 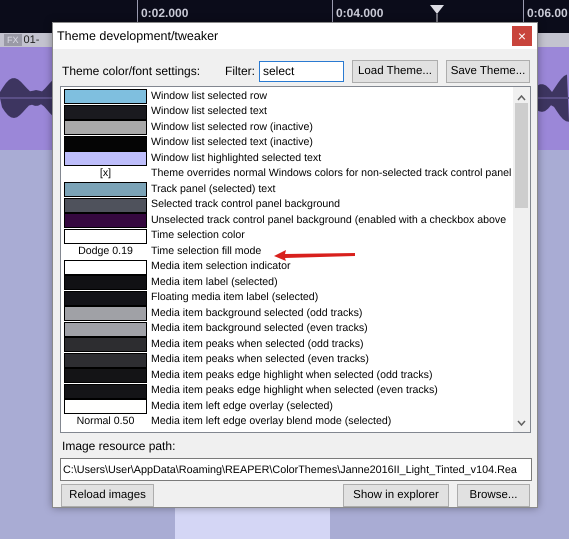 What do you see at coordinates (245, 205) in the screenshot?
I see `setting-label: Selected track control panel background` at bounding box center [245, 205].